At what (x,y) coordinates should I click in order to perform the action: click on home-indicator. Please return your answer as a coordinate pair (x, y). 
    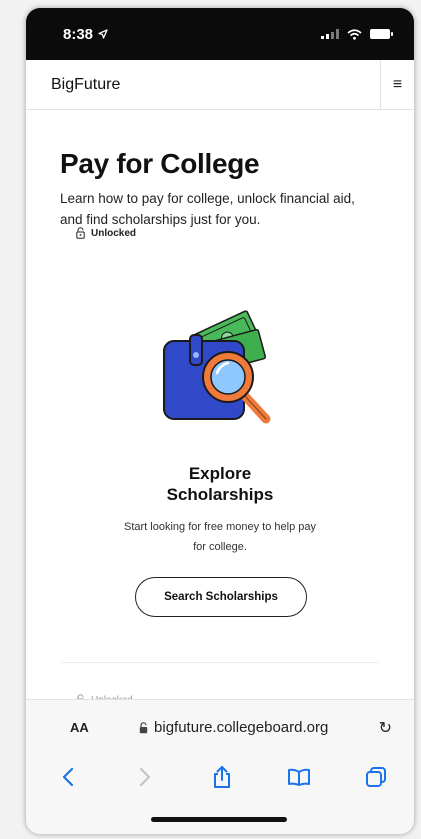
    Looking at the image, I should click on (219, 819).